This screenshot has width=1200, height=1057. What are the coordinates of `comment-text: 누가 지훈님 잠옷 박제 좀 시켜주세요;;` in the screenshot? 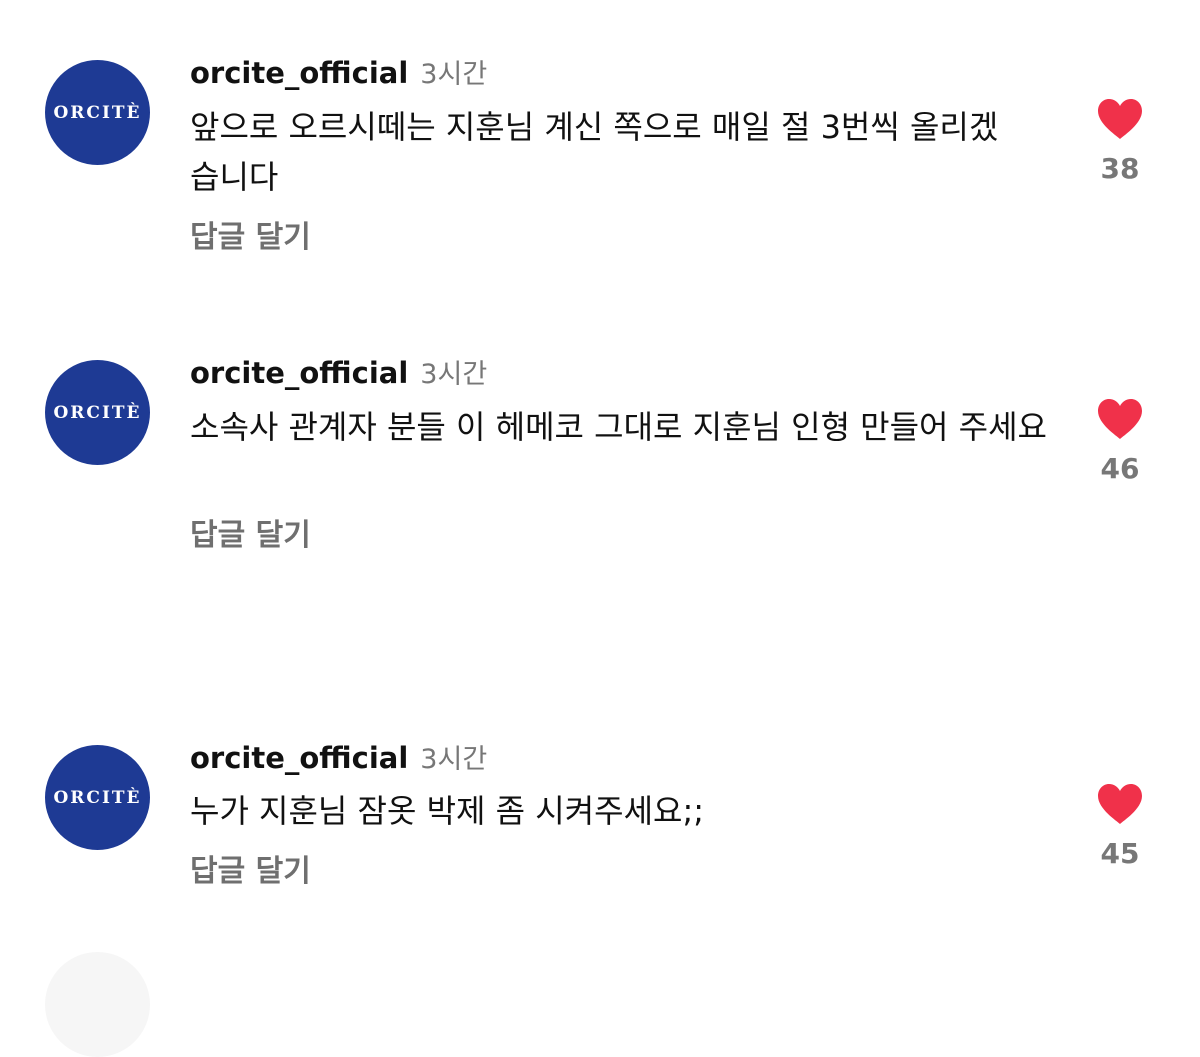 It's located at (447, 811).